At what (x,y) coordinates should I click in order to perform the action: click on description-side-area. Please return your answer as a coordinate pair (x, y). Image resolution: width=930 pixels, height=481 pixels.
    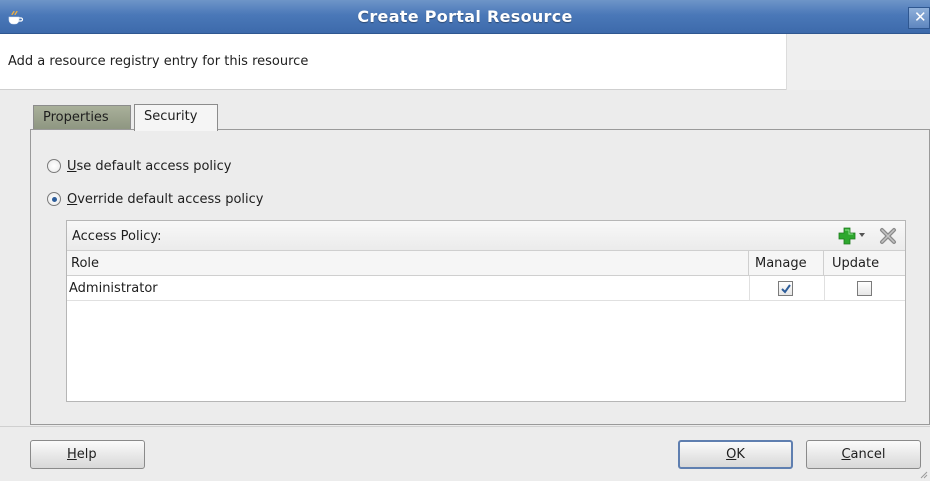
    Looking at the image, I should click on (858, 62).